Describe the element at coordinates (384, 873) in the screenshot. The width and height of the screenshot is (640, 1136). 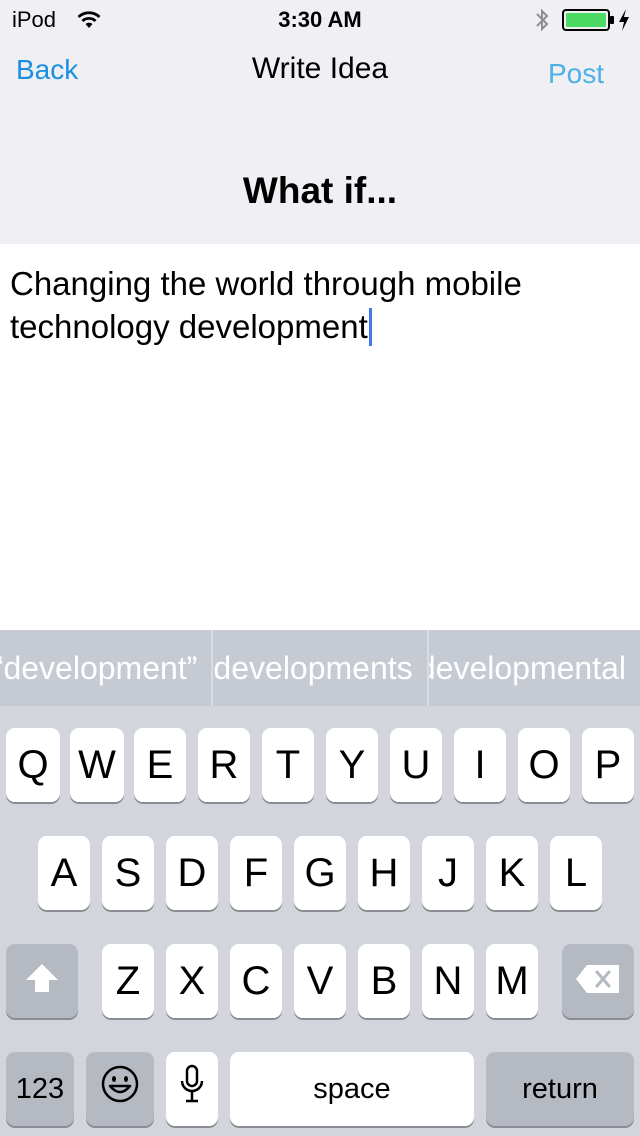
I see `key-h: H` at that location.